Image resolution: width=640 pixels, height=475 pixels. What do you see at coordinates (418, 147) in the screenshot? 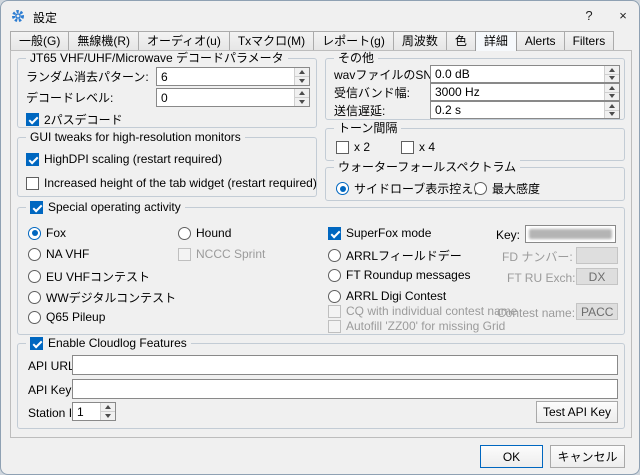
I see `tone-x4-checkbox: x 4` at bounding box center [418, 147].